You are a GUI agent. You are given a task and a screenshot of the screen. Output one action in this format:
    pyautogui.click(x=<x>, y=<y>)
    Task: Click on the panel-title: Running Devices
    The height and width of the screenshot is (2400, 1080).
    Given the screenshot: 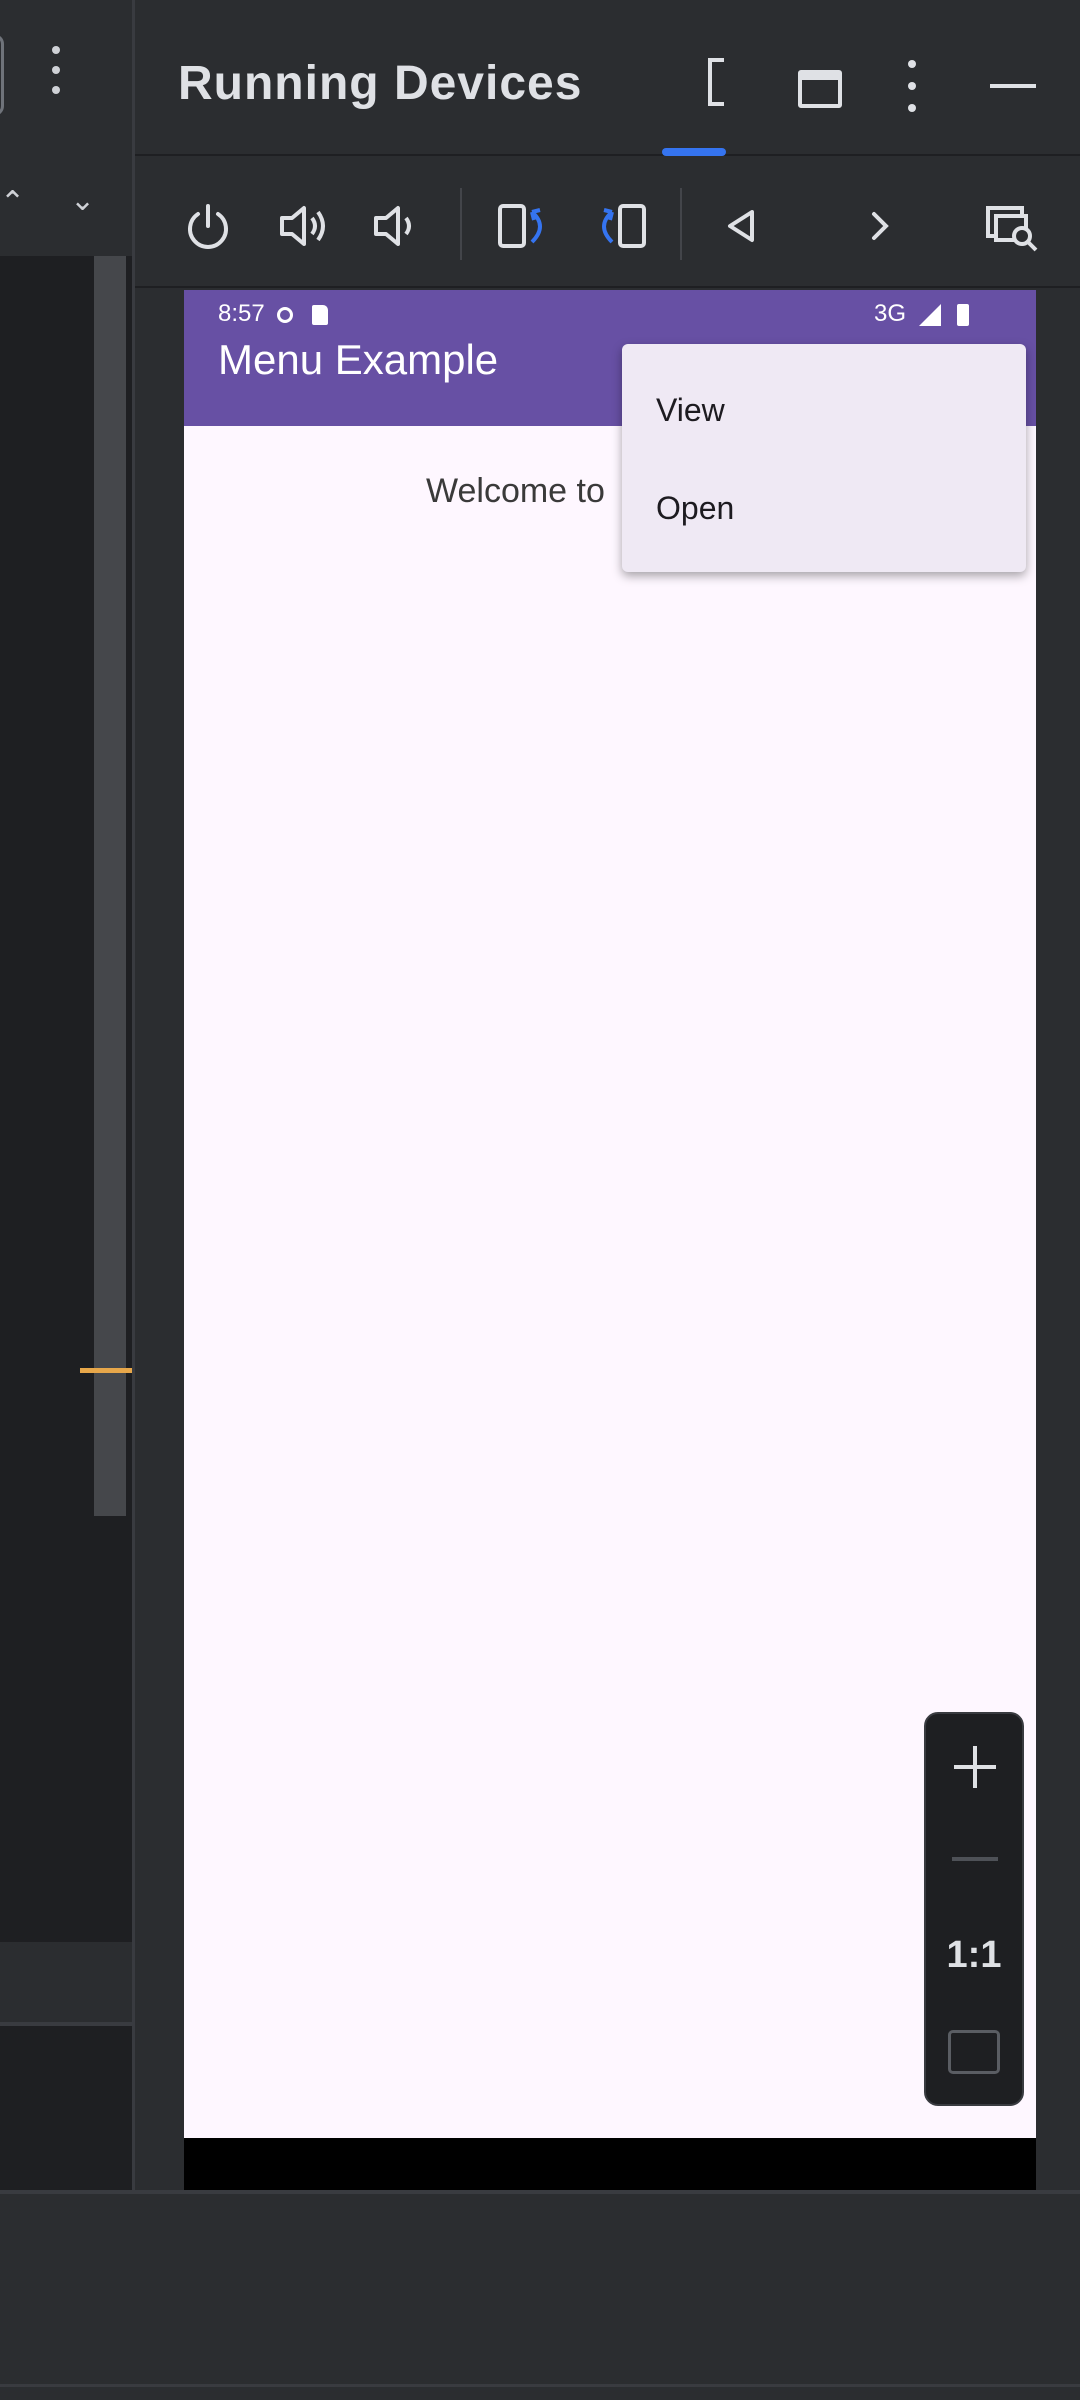 What is the action you would take?
    pyautogui.click(x=380, y=83)
    